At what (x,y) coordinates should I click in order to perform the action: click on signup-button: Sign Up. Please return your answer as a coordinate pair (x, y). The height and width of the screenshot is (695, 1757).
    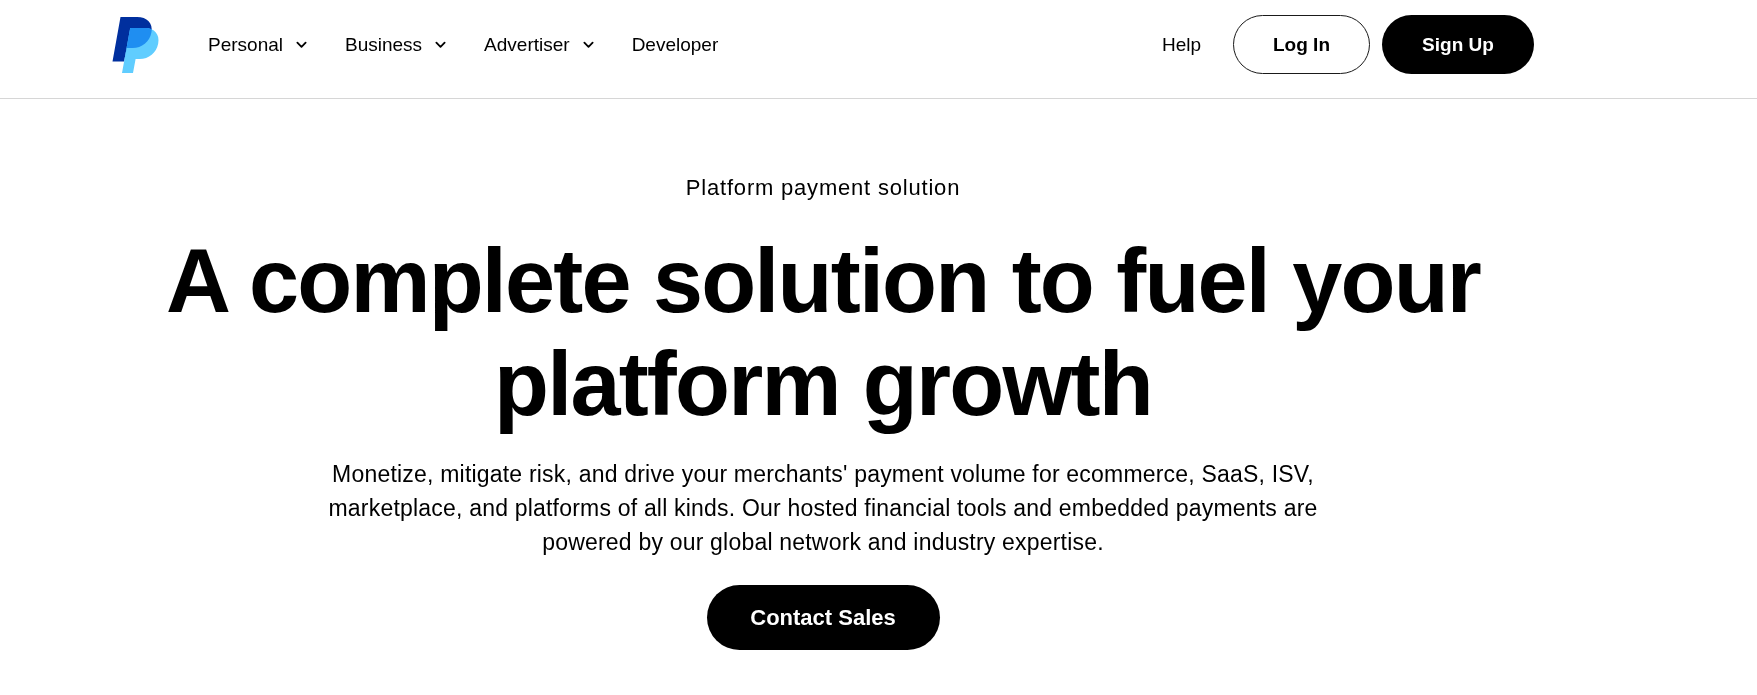
    Looking at the image, I should click on (1458, 44).